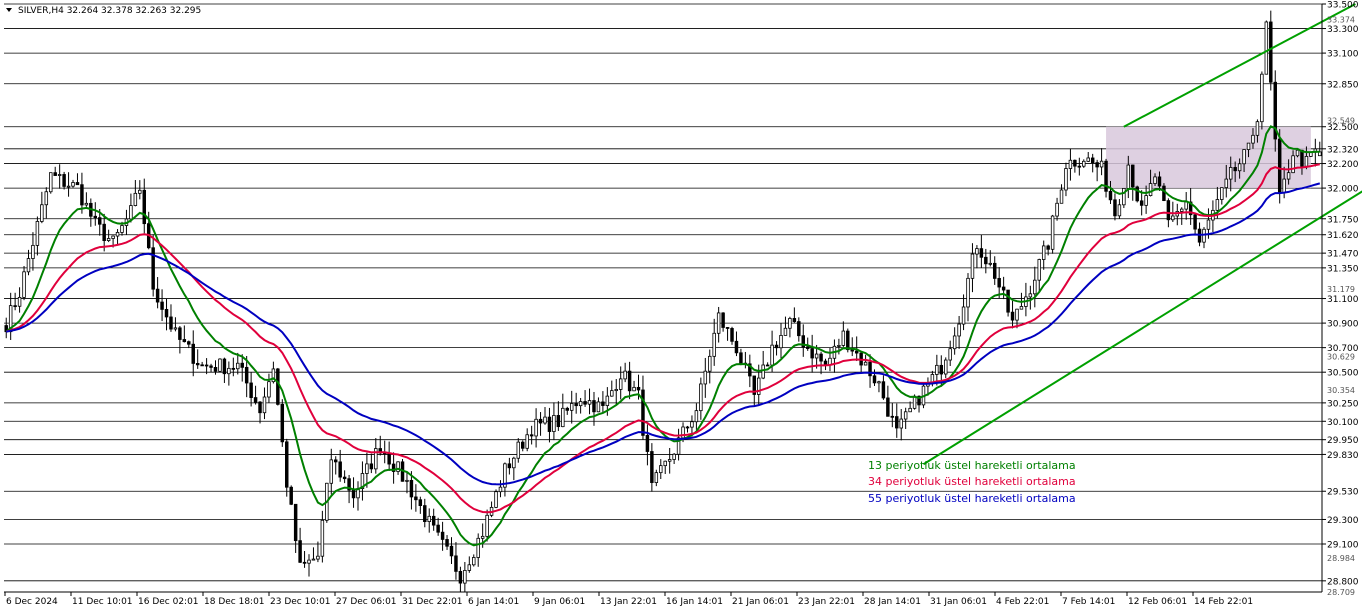 The height and width of the screenshot is (611, 1362). I want to click on x-tick-label: 13 Jan 22:01, so click(628, 602).